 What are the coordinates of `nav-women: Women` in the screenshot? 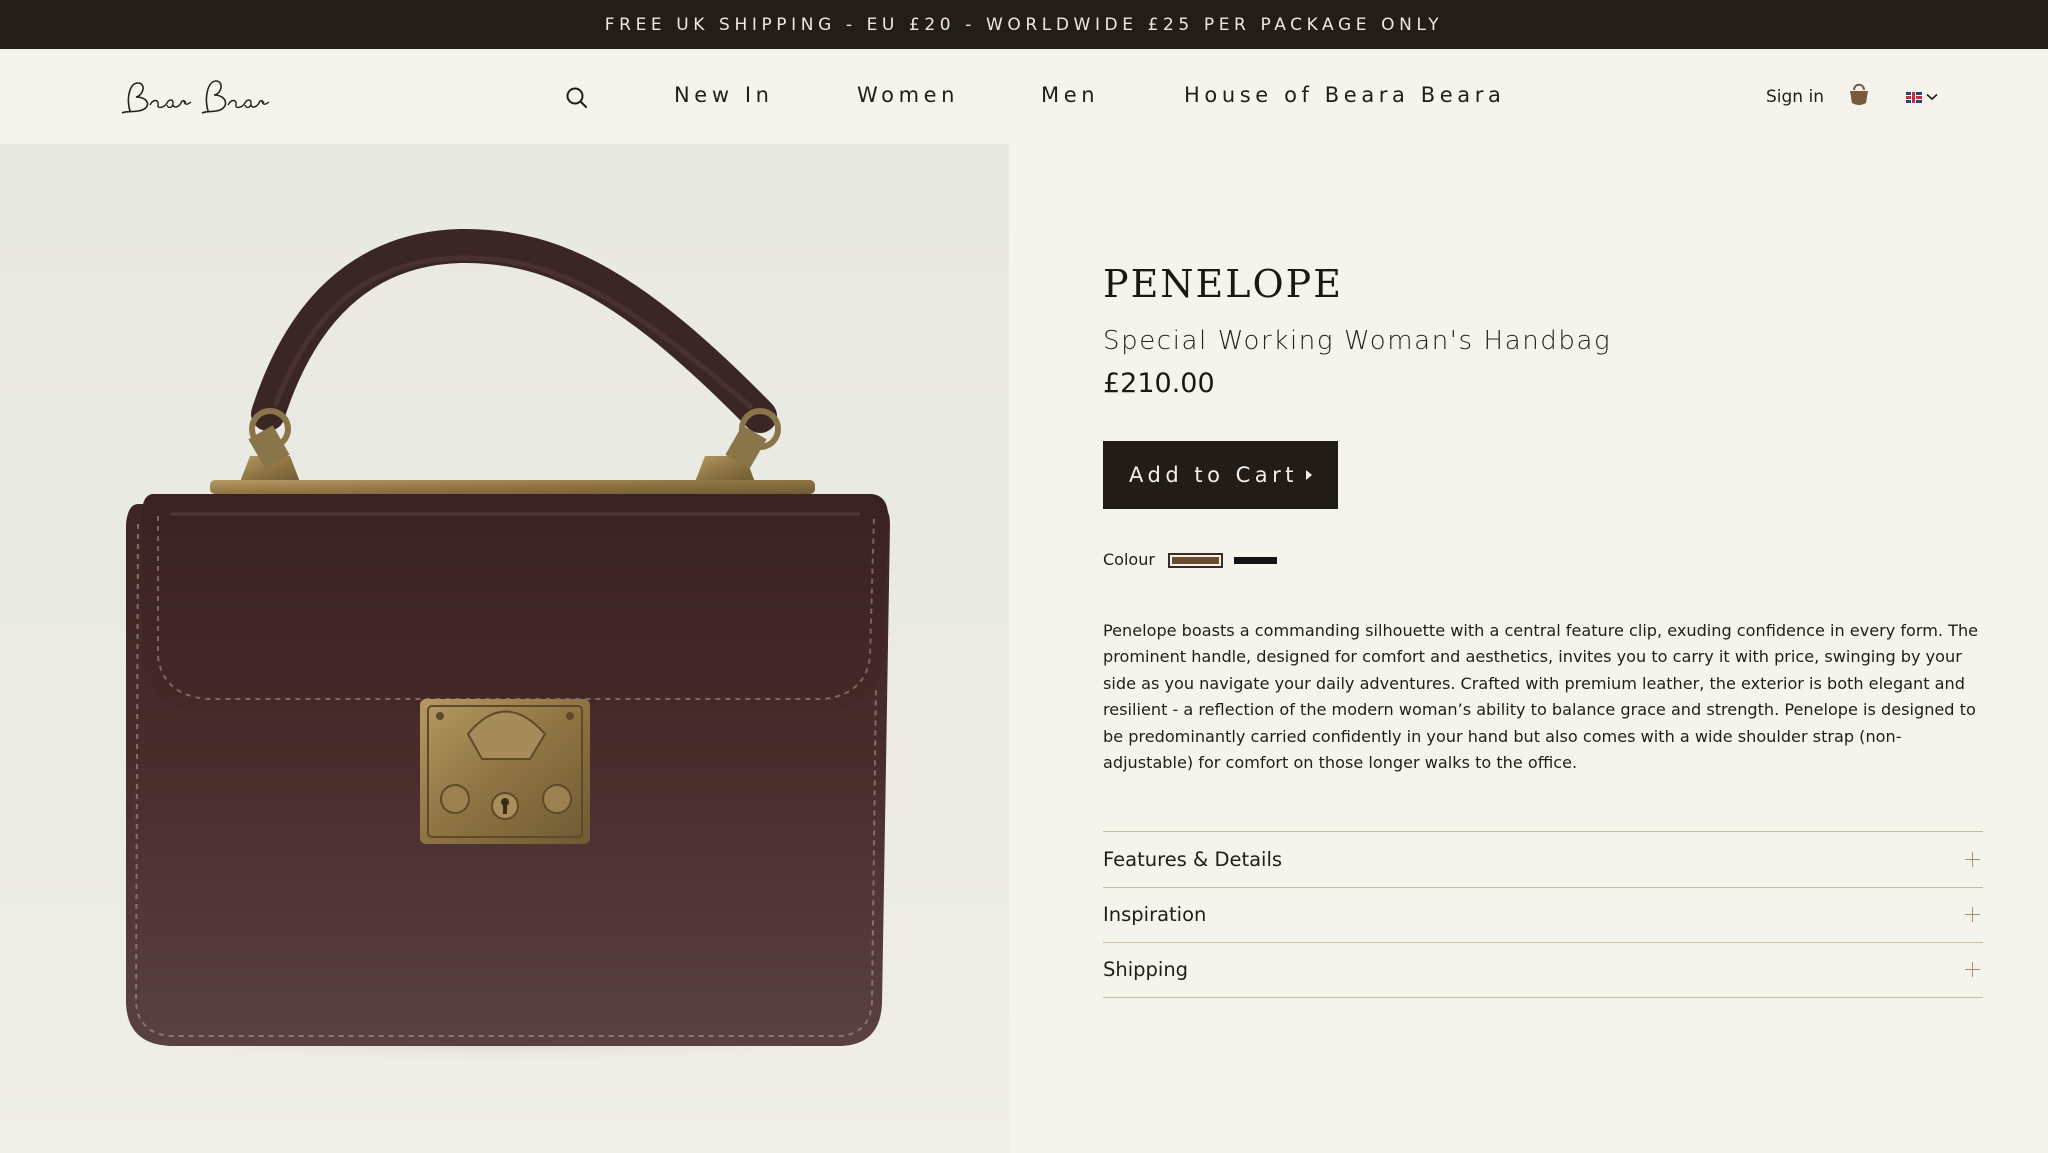 It's located at (908, 95).